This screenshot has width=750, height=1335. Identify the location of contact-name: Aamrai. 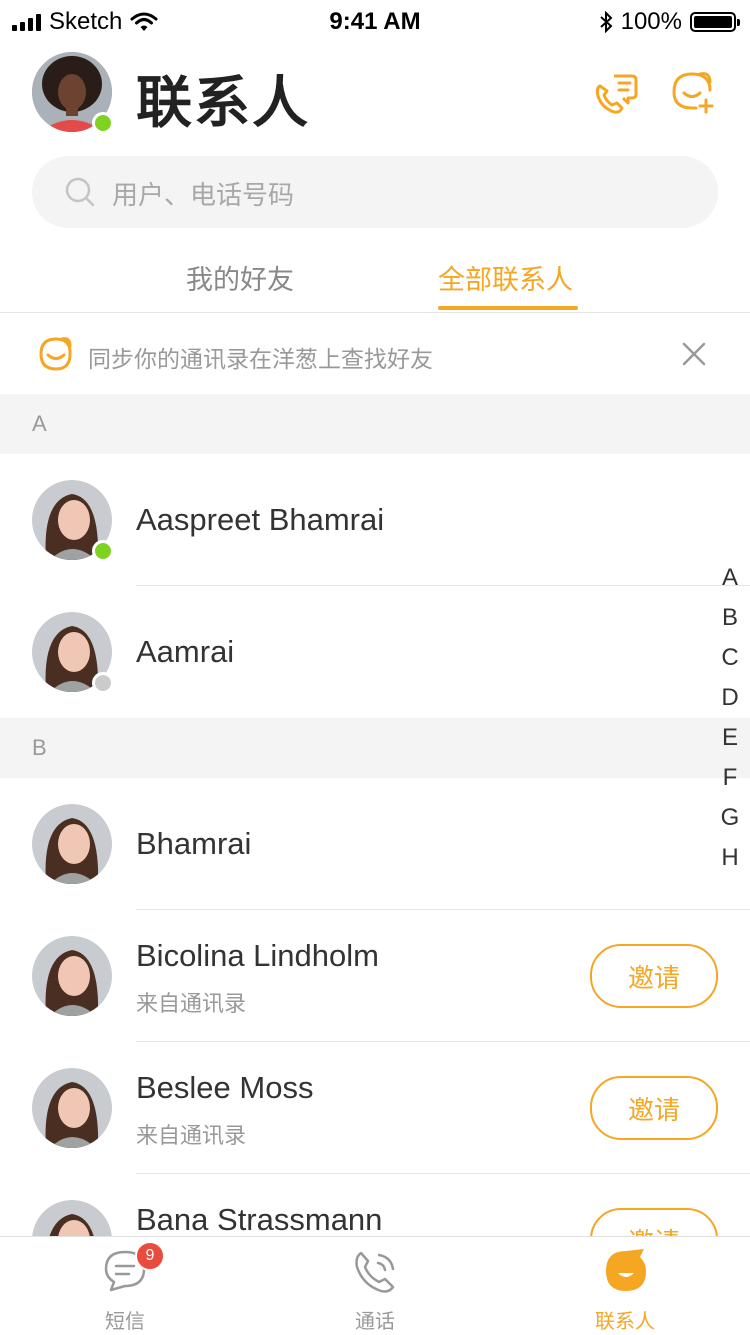
(185, 651).